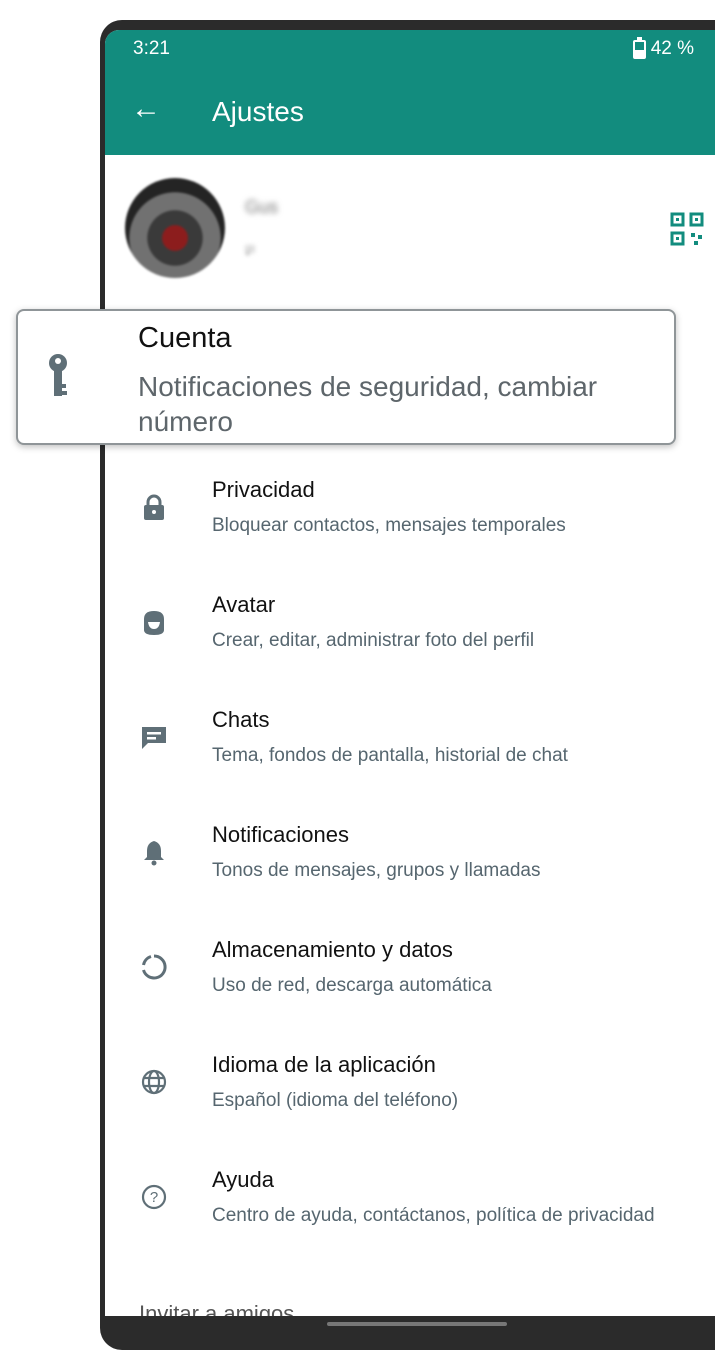 The image size is (715, 1350). What do you see at coordinates (332, 949) in the screenshot?
I see `settings-item-label: Almacenamiento y datos` at bounding box center [332, 949].